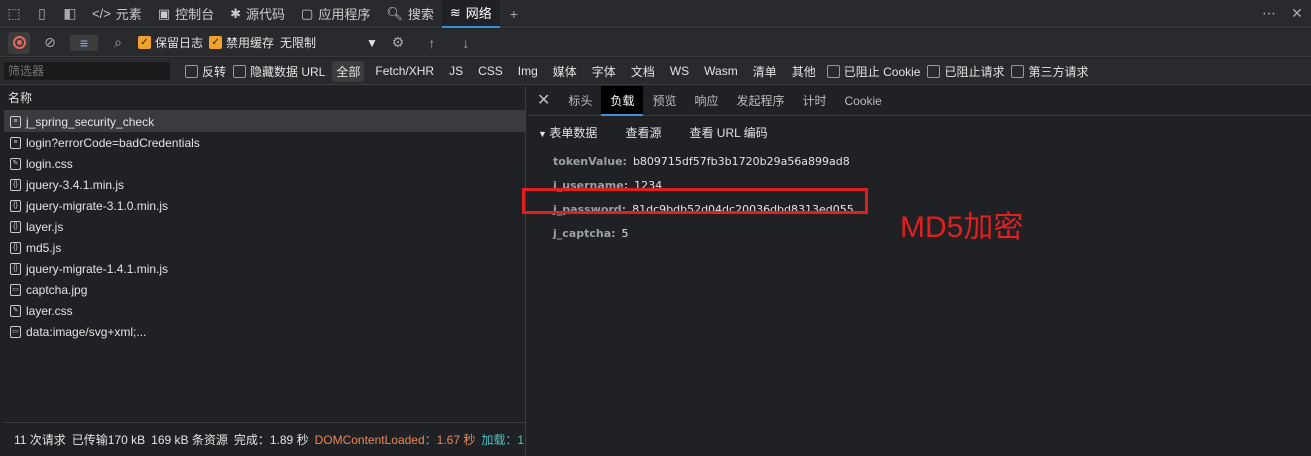 The height and width of the screenshot is (456, 1311). Describe the element at coordinates (118, 42) in the screenshot. I see `search-icon: ⌕` at that location.